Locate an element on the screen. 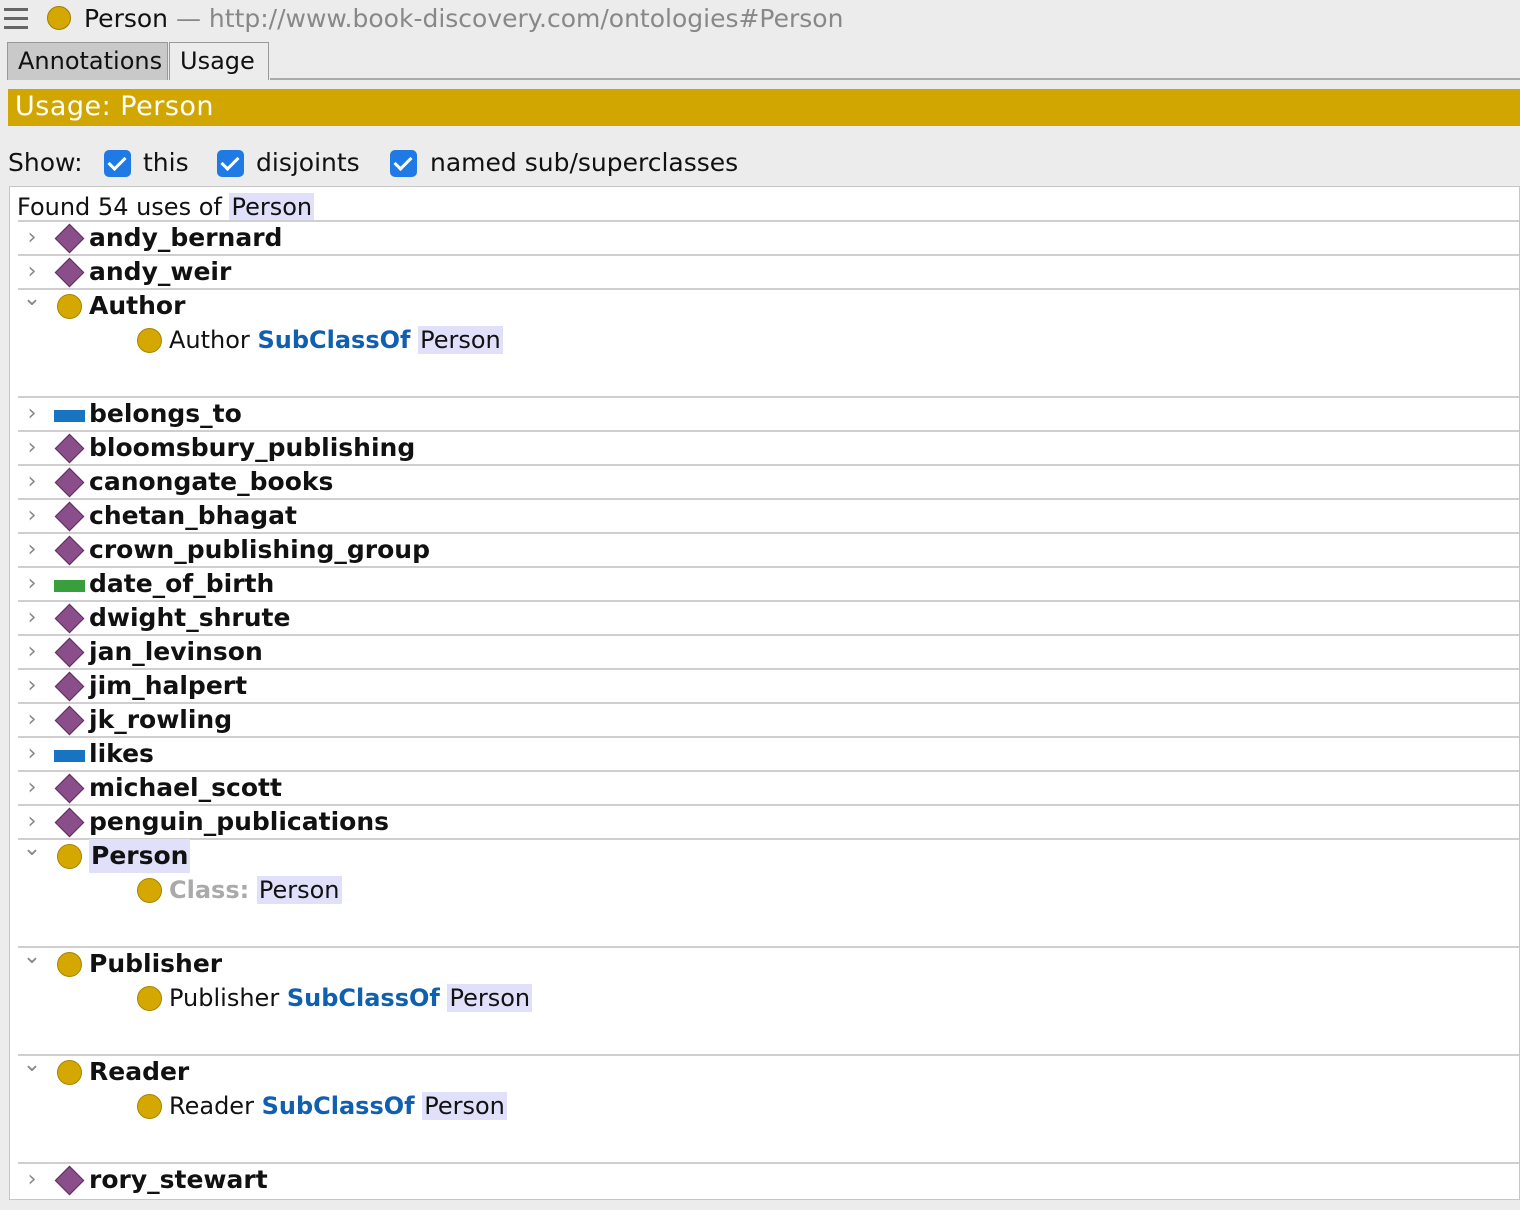 This screenshot has height=1210, width=1520. axiom-subject: Author is located at coordinates (209, 340).